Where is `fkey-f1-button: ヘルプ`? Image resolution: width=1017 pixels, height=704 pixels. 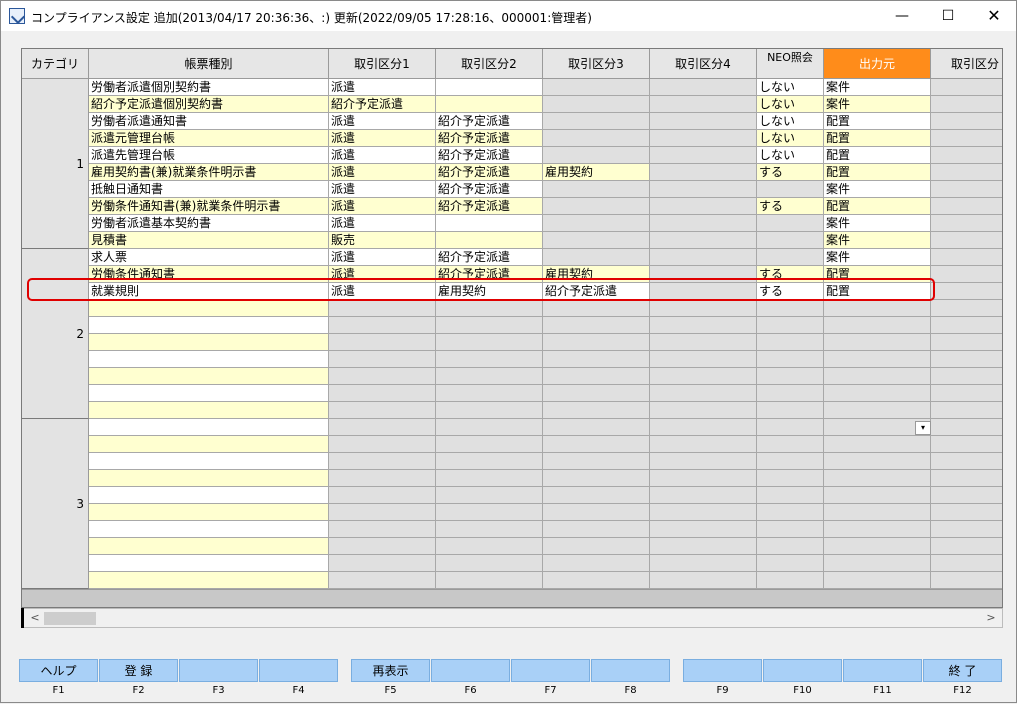
fkey-f1-button: ヘルプ is located at coordinates (58, 670).